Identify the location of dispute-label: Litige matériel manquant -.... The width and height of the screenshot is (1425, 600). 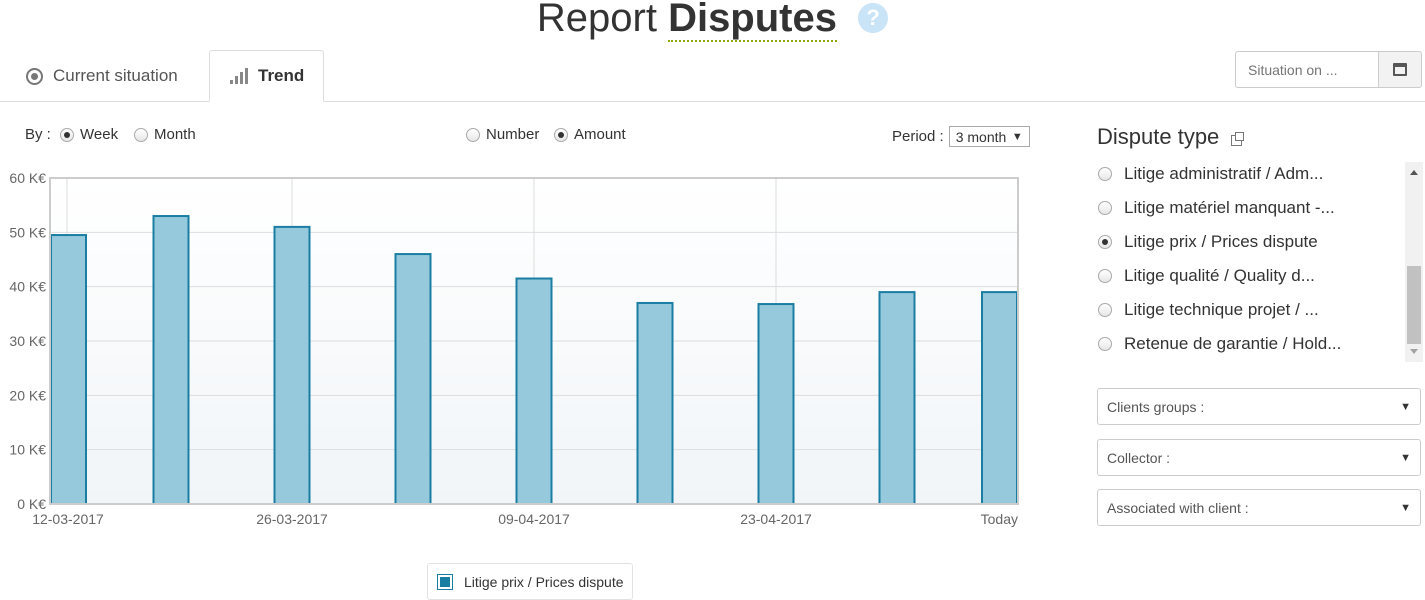
(1229, 207).